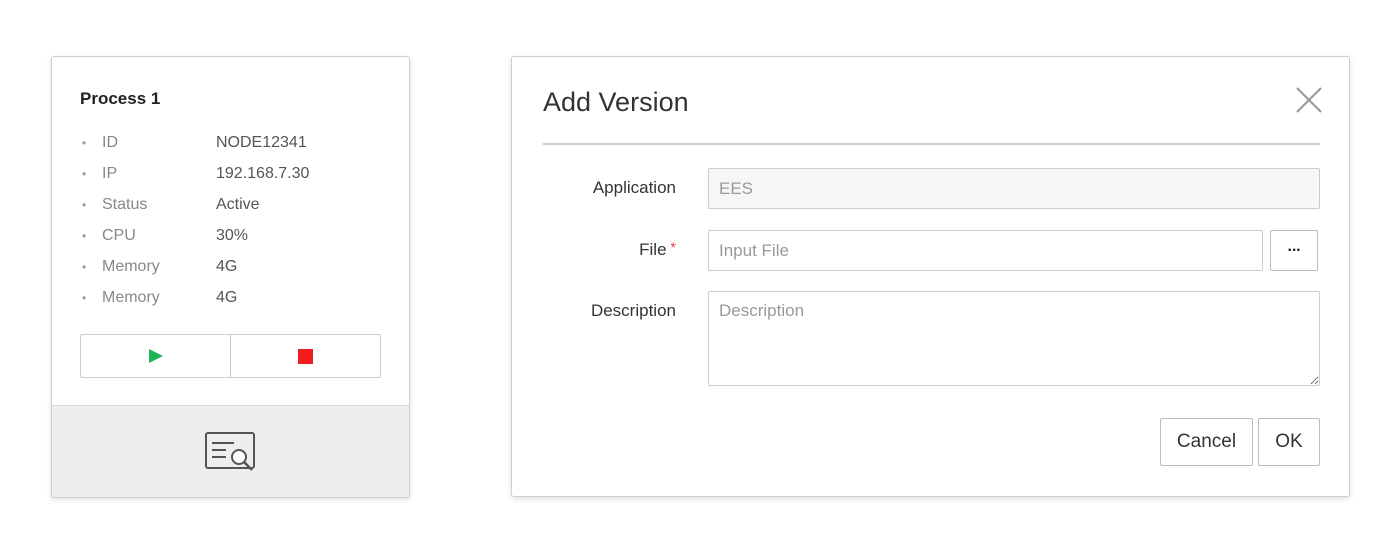 The height and width of the screenshot is (550, 1400). I want to click on start-button, so click(155, 356).